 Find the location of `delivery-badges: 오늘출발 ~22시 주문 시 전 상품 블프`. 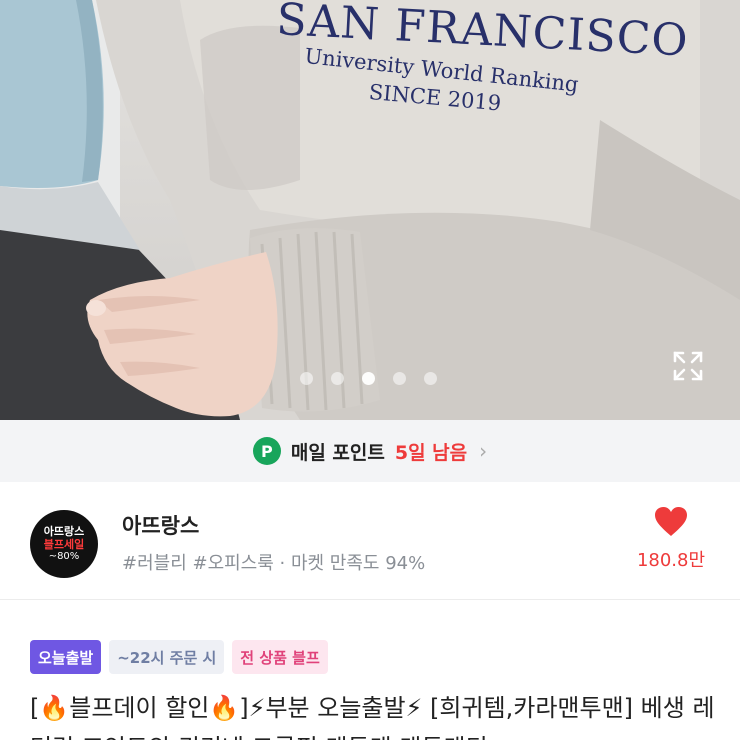

delivery-badges: 오늘출발 ~22시 주문 시 전 상품 블프 is located at coordinates (179, 657).